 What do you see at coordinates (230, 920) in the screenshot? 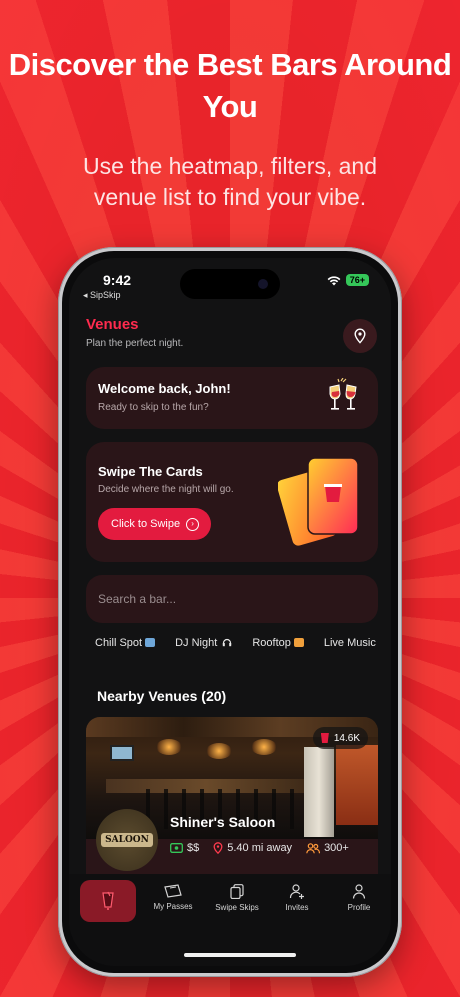
I see `tab-bar: My Passes Swipe Skips Invites Profile` at bounding box center [230, 920].